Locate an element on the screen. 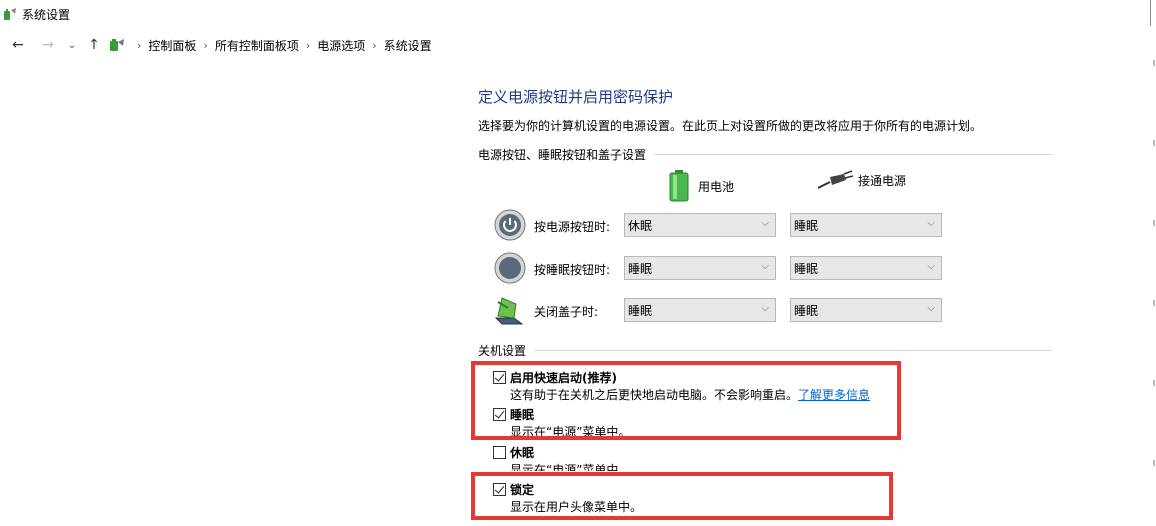 The image size is (1156, 526). sleep-button-row: 按睡眠按钮时: 睡眠 ⌵ 睡眠 ⌵ is located at coordinates (729, 268).